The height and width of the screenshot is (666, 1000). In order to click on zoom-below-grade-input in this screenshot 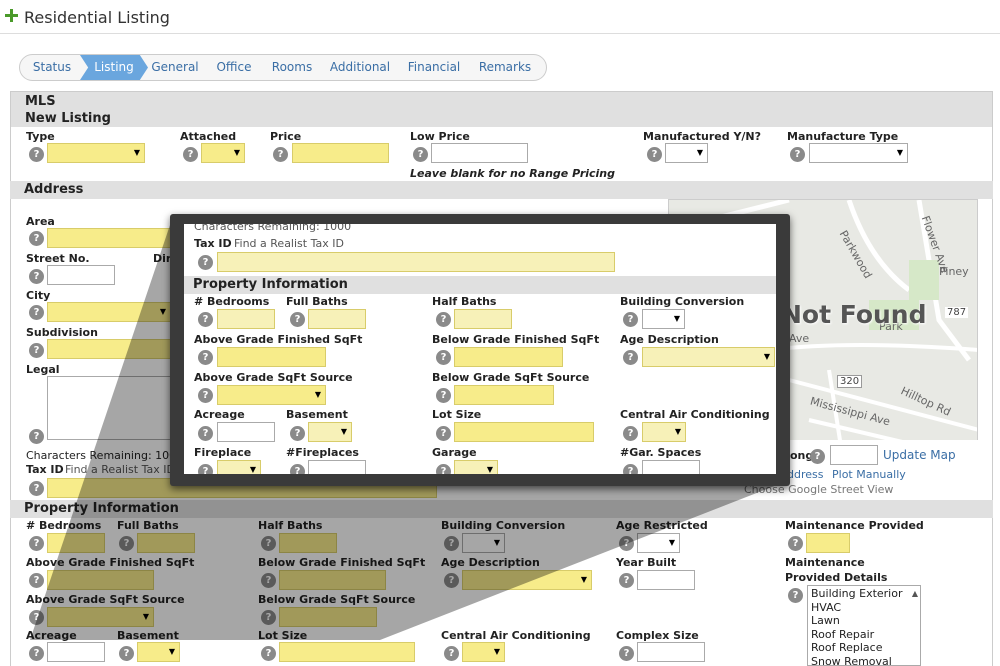, I will do `click(508, 357)`.